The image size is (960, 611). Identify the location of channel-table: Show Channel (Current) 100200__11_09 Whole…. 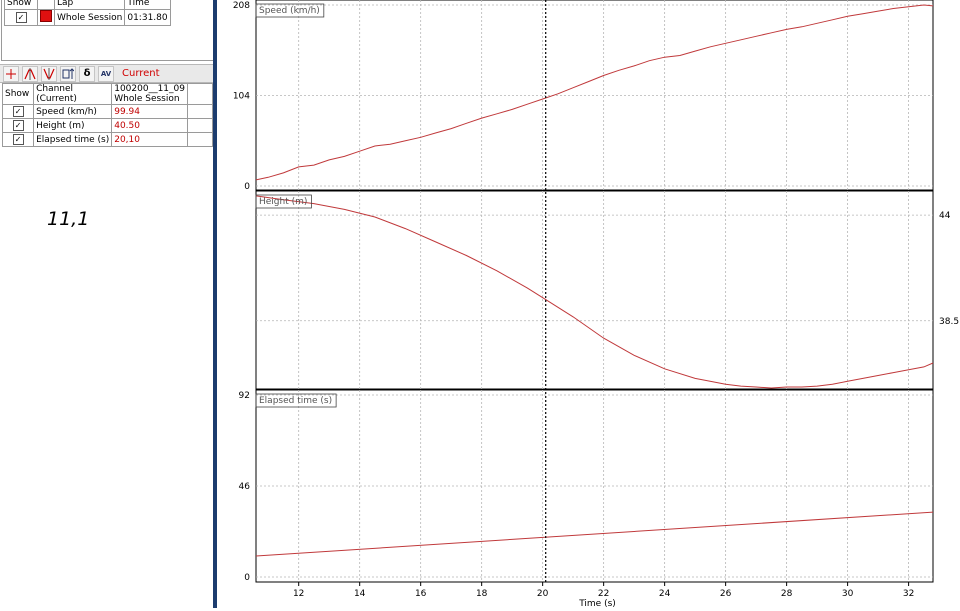
(107, 115).